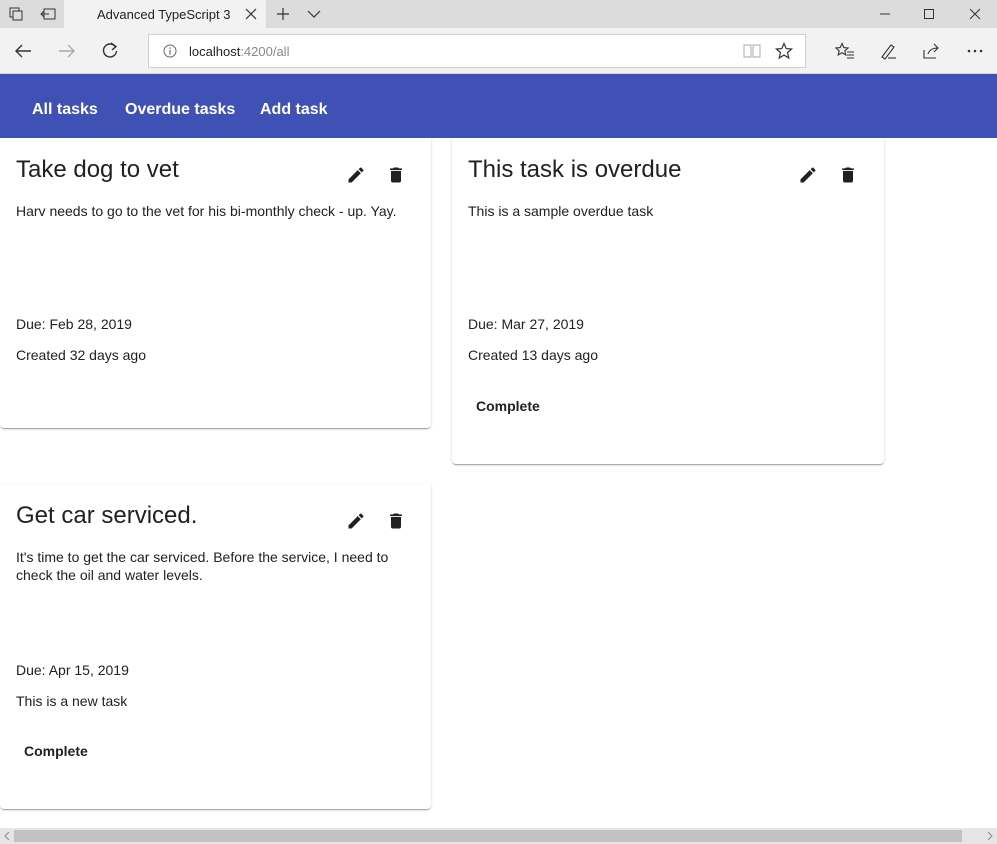  I want to click on browser-navigation-bar: localhost:4200/all, so click(498, 51).